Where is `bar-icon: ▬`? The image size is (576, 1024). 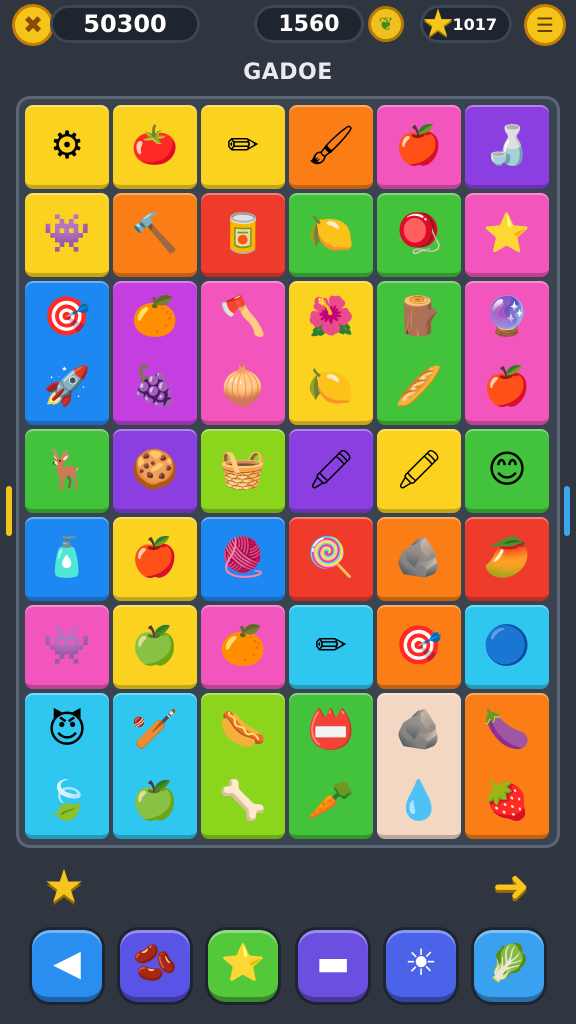 bar-icon: ▬ is located at coordinates (332, 963).